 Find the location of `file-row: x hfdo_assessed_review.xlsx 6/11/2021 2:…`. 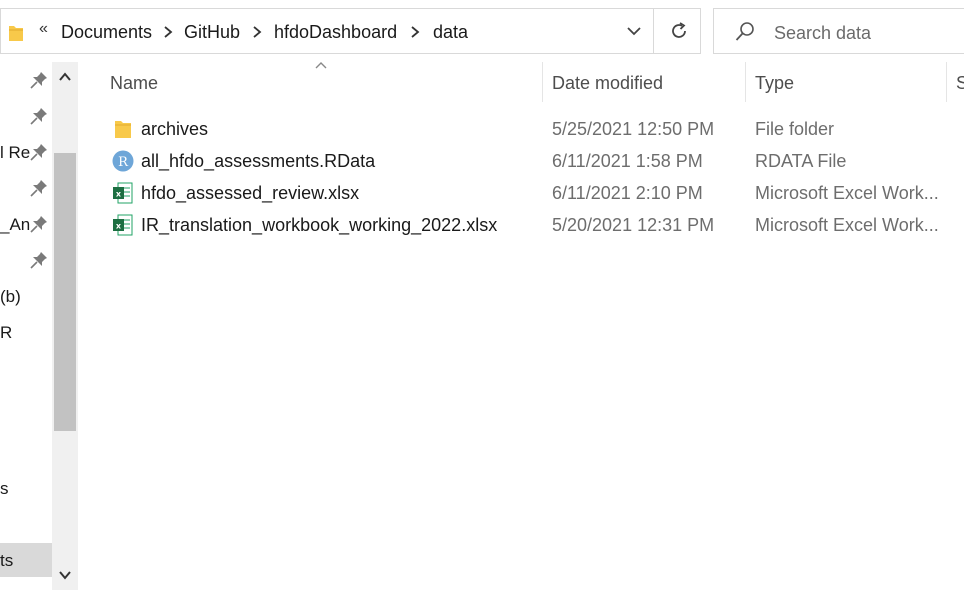

file-row: x hfdo_assessed_review.xlsx 6/11/2021 2:… is located at coordinates (532, 193).